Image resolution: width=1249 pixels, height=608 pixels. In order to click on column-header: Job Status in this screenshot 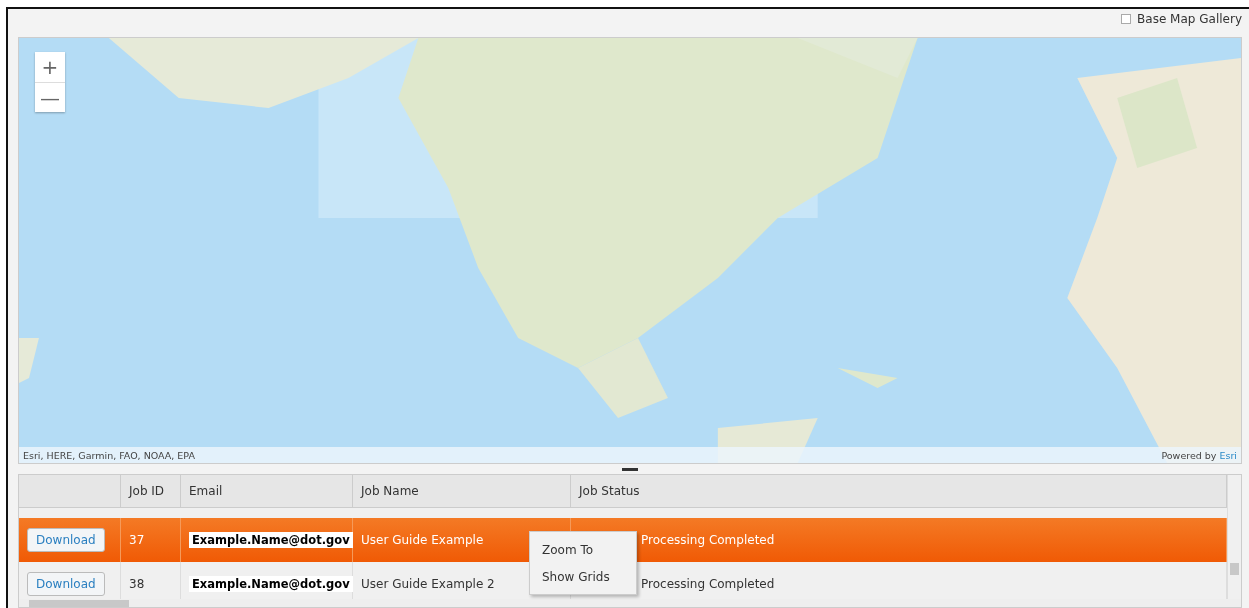, I will do `click(899, 491)`.